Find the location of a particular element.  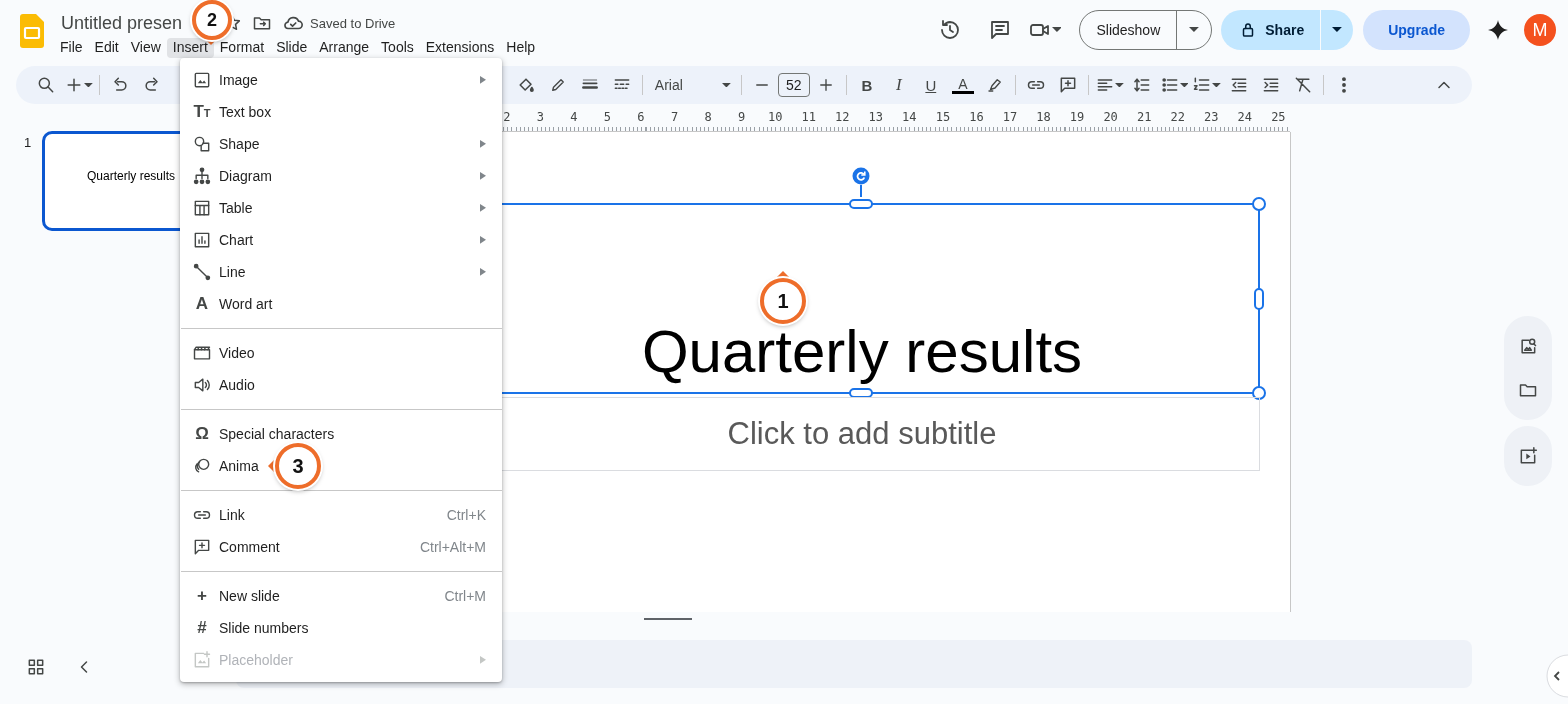

ruler-number: 19 is located at coordinates (1077, 117).